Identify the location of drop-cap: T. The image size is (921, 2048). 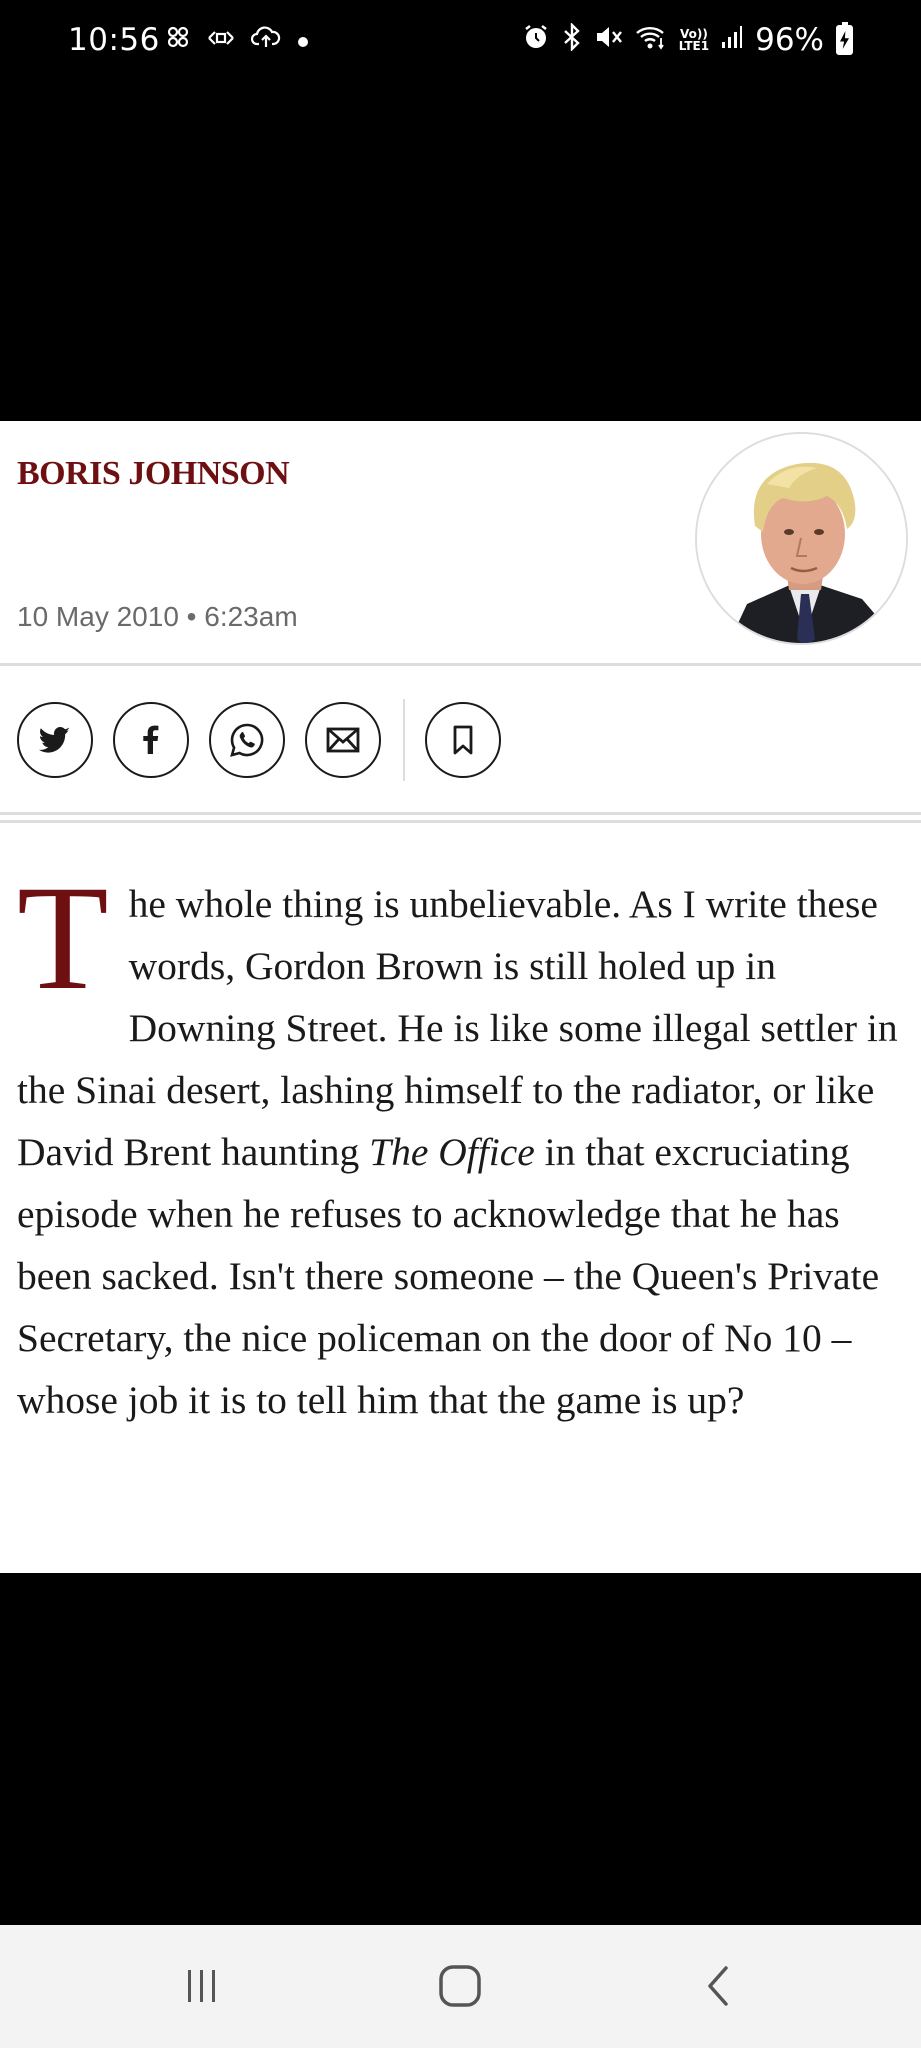
(63, 938).